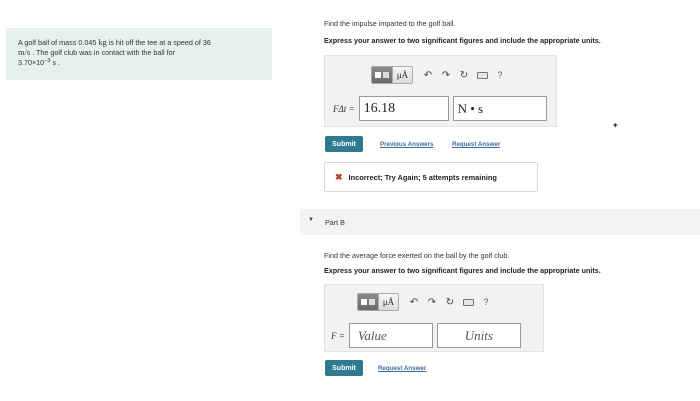 The image size is (700, 401). What do you see at coordinates (158, 42) in the screenshot?
I see `problem-text-2: is hit off the tee at a speed of 36` at bounding box center [158, 42].